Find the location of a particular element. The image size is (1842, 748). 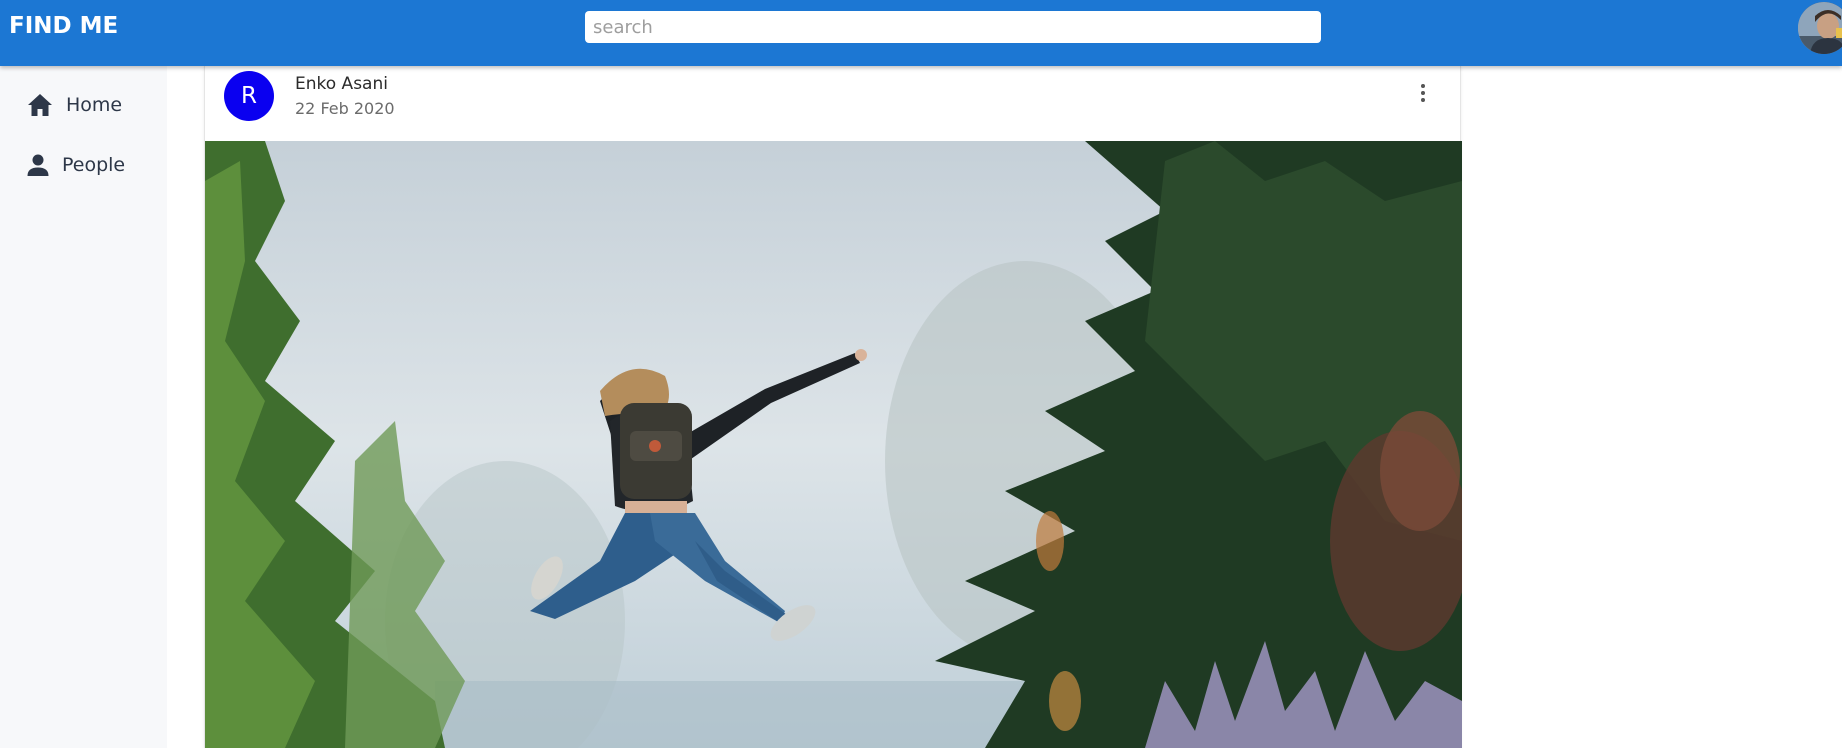

user-avatar is located at coordinates (1820, 28).